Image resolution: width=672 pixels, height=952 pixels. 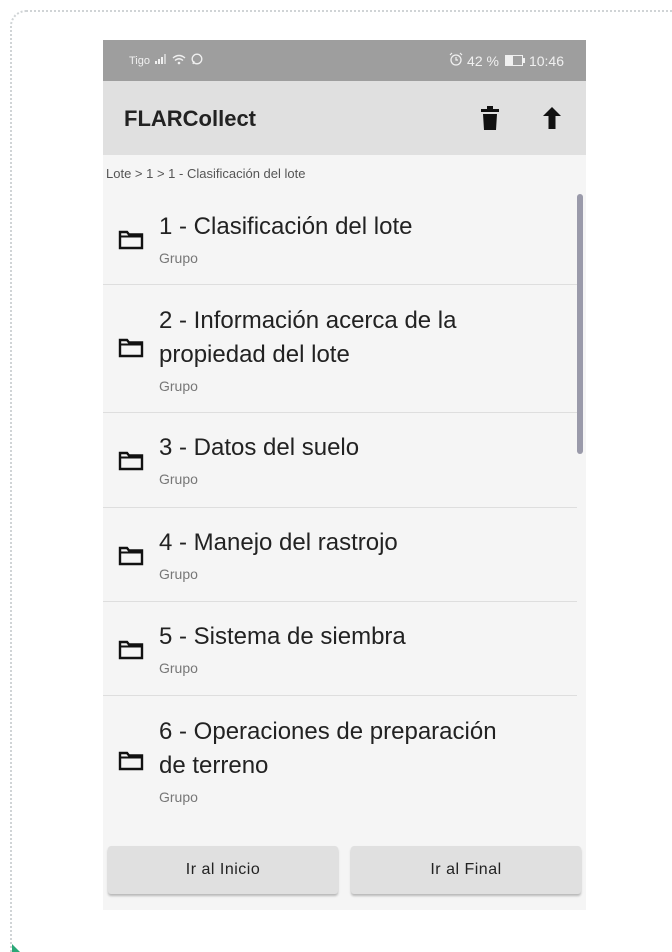 What do you see at coordinates (344, 864) in the screenshot?
I see `bottom-bar: Ir al Inicio Ir al Final` at bounding box center [344, 864].